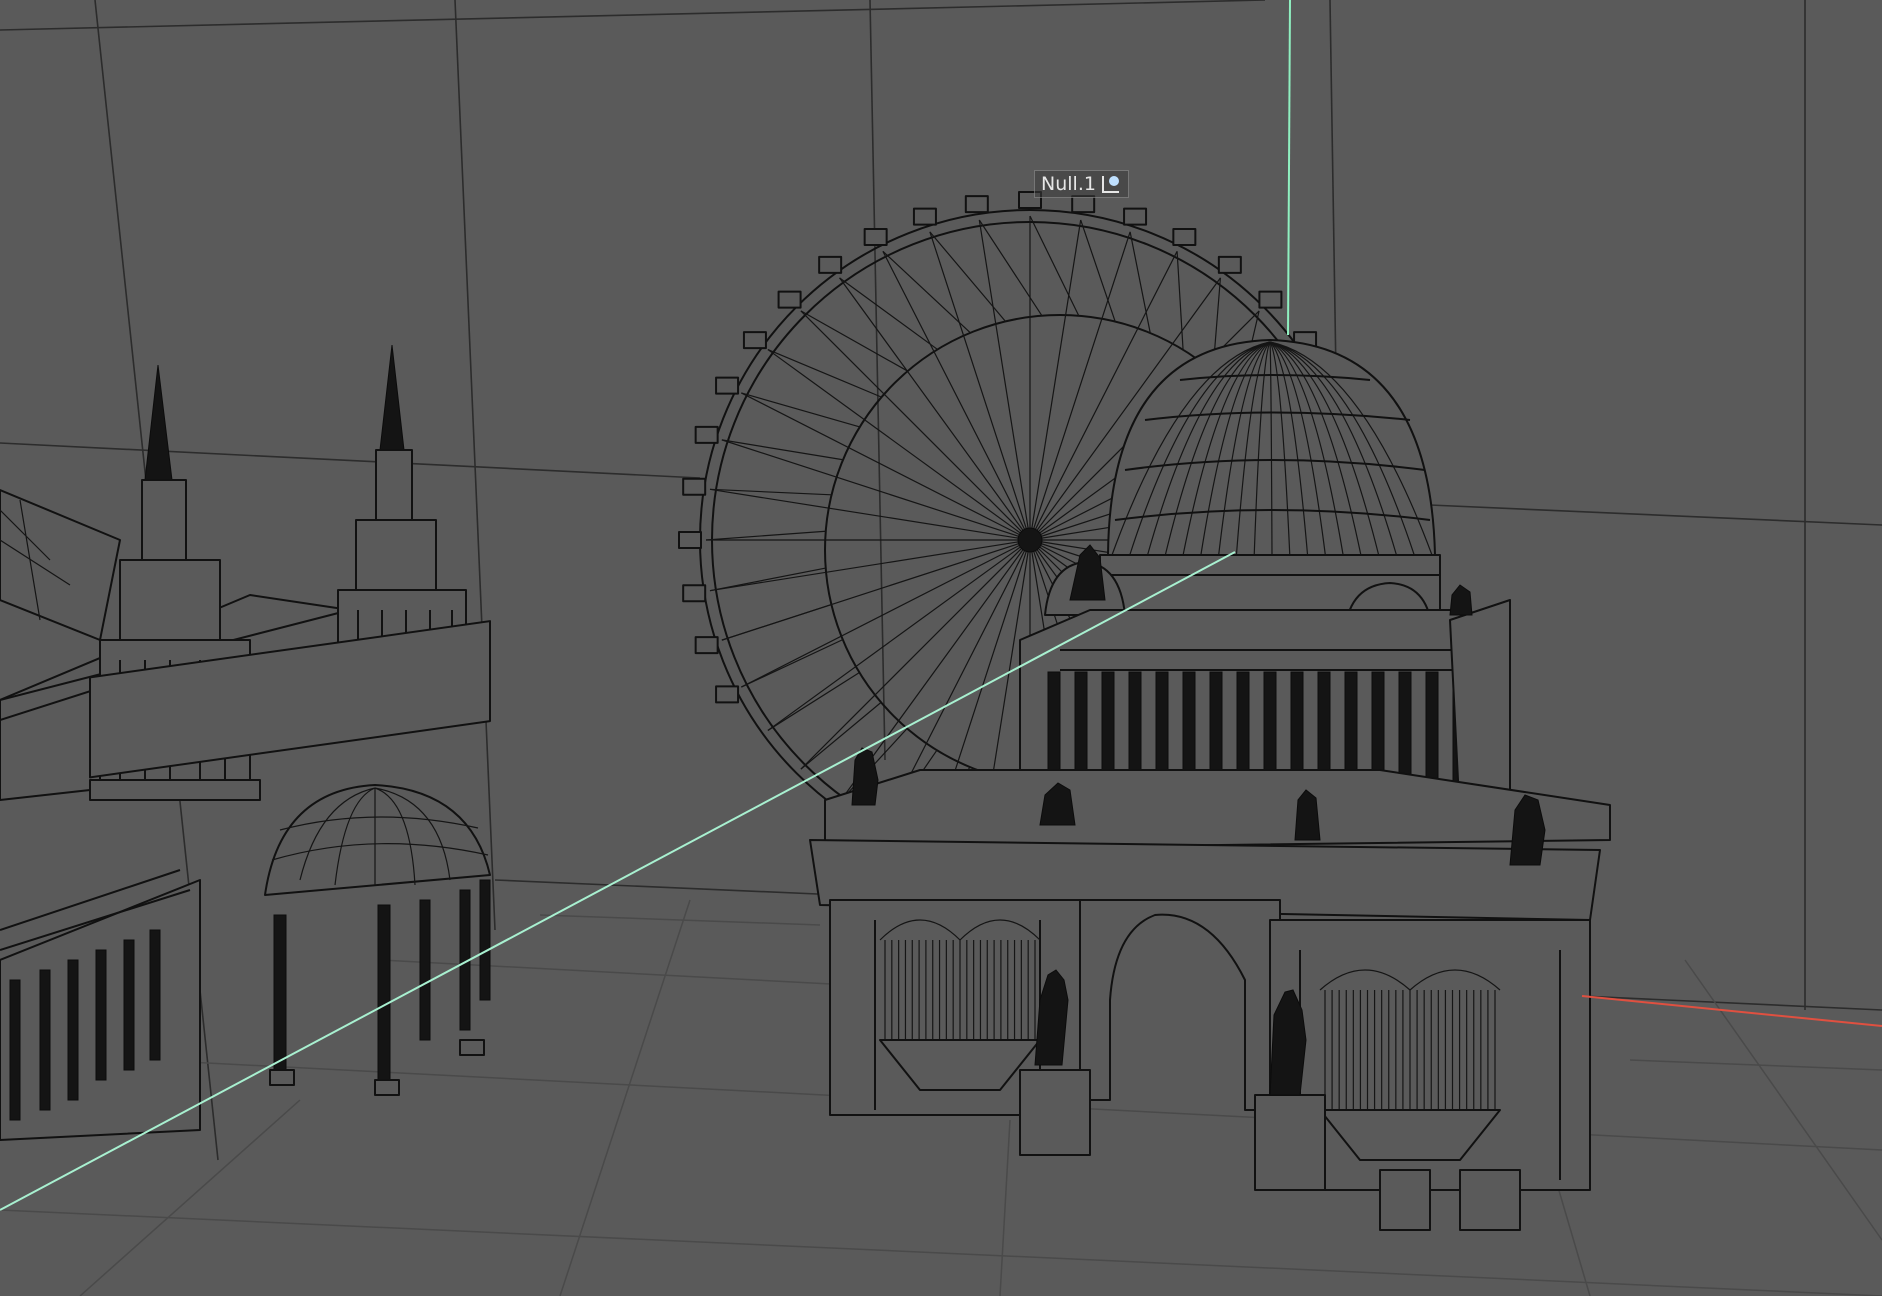 This screenshot has height=1296, width=1882. Describe the element at coordinates (1111, 184) in the screenshot. I see `null-object-icon` at that location.